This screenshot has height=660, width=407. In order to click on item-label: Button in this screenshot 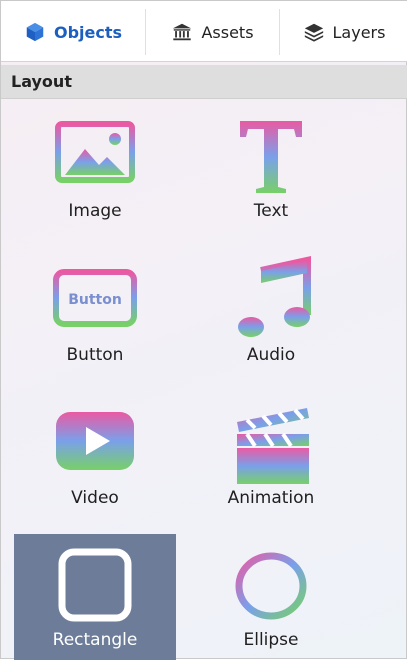, I will do `click(95, 355)`.